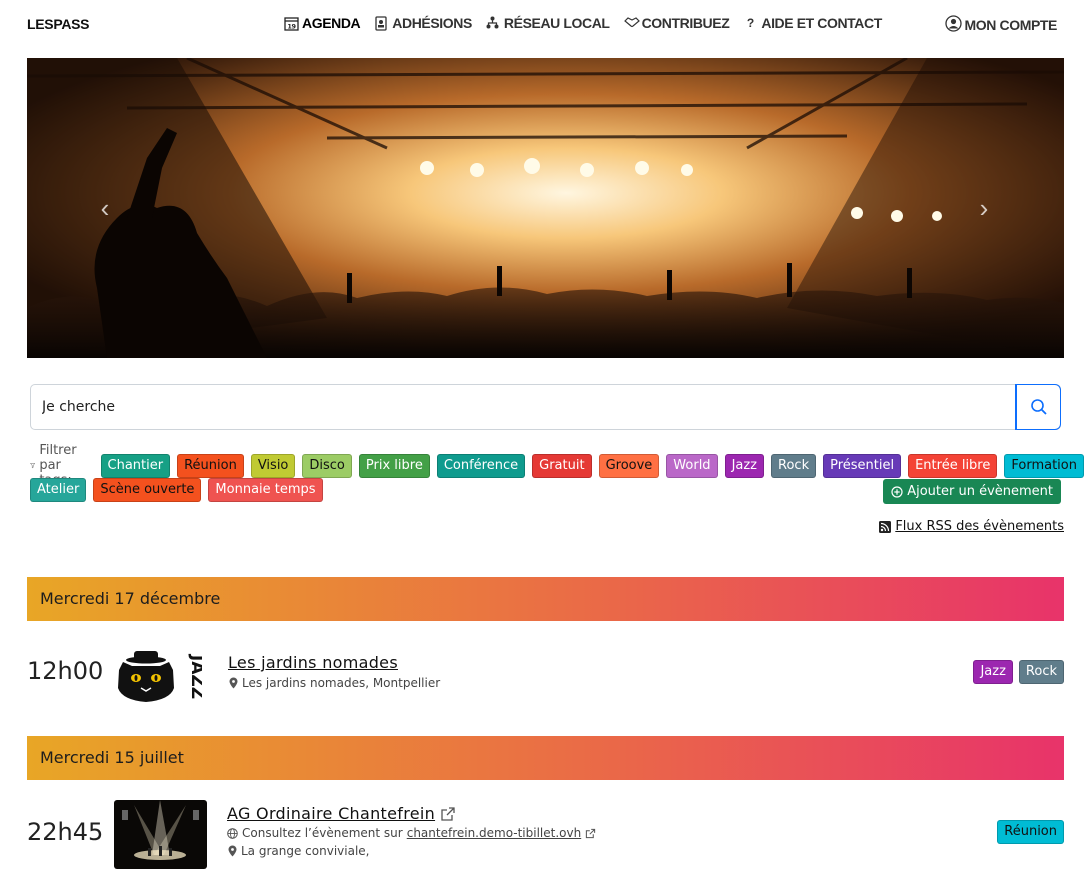 The width and height of the screenshot is (1091, 886). I want to click on tag-filter-conference: Conférence, so click(481, 465).